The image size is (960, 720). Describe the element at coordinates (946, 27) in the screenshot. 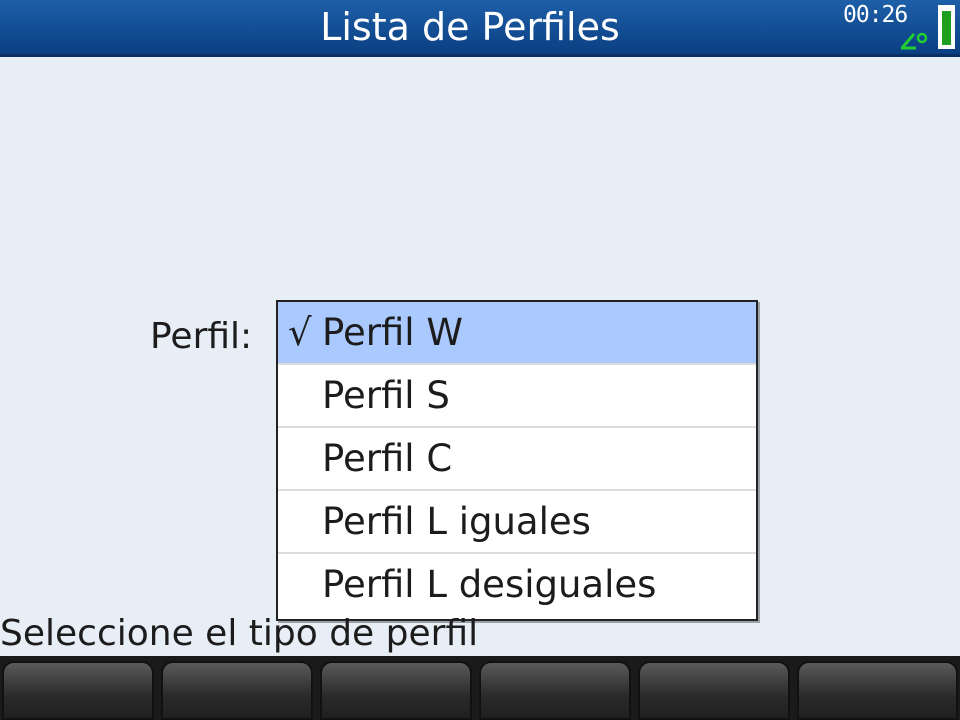

I see `battery-icon` at that location.